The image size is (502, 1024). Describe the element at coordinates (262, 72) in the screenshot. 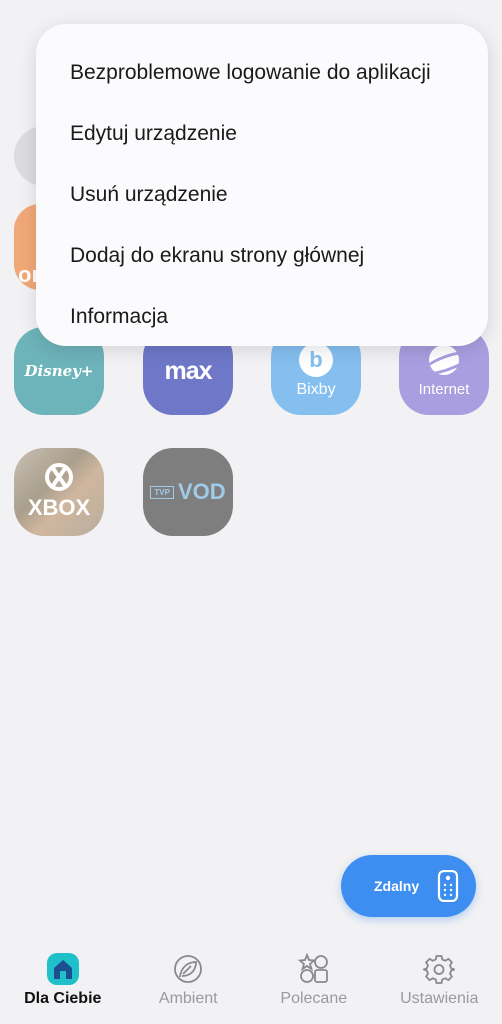

I see `menu-item-seamless-login: Bezproblemowe logowanie do aplikacji` at that location.